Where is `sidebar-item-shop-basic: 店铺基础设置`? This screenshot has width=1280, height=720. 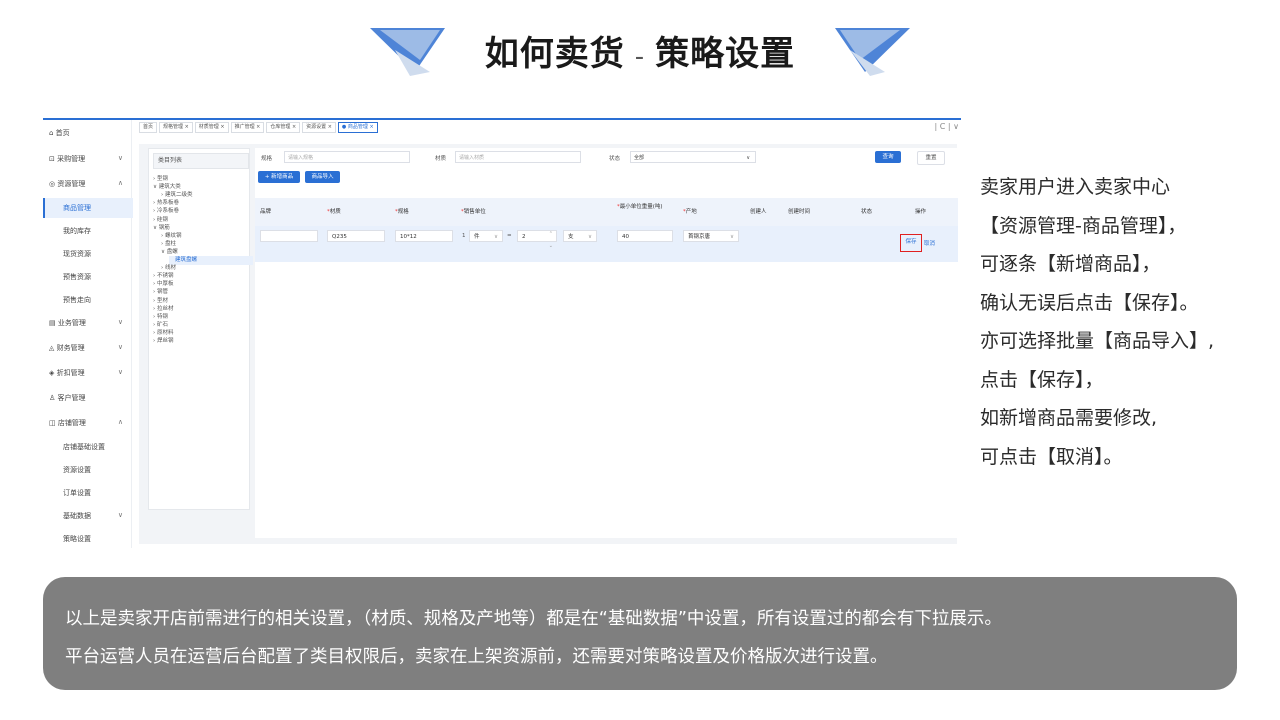 sidebar-item-shop-basic: 店铺基础设置 is located at coordinates (84, 447).